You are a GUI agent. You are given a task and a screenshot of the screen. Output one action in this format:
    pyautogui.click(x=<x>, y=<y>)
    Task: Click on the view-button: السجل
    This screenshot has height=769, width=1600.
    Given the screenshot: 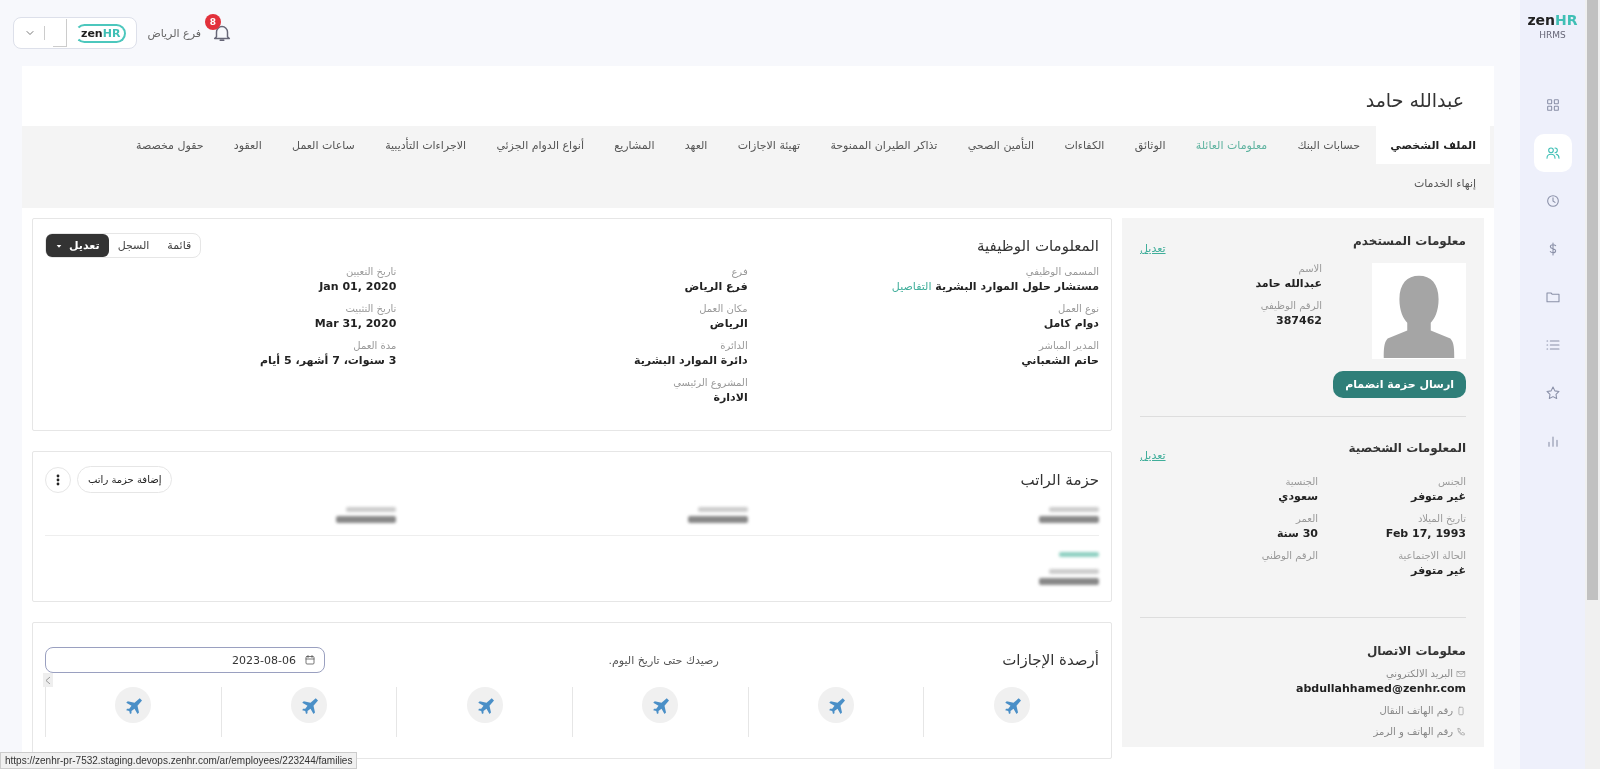 What is the action you would take?
    pyautogui.click(x=133, y=245)
    